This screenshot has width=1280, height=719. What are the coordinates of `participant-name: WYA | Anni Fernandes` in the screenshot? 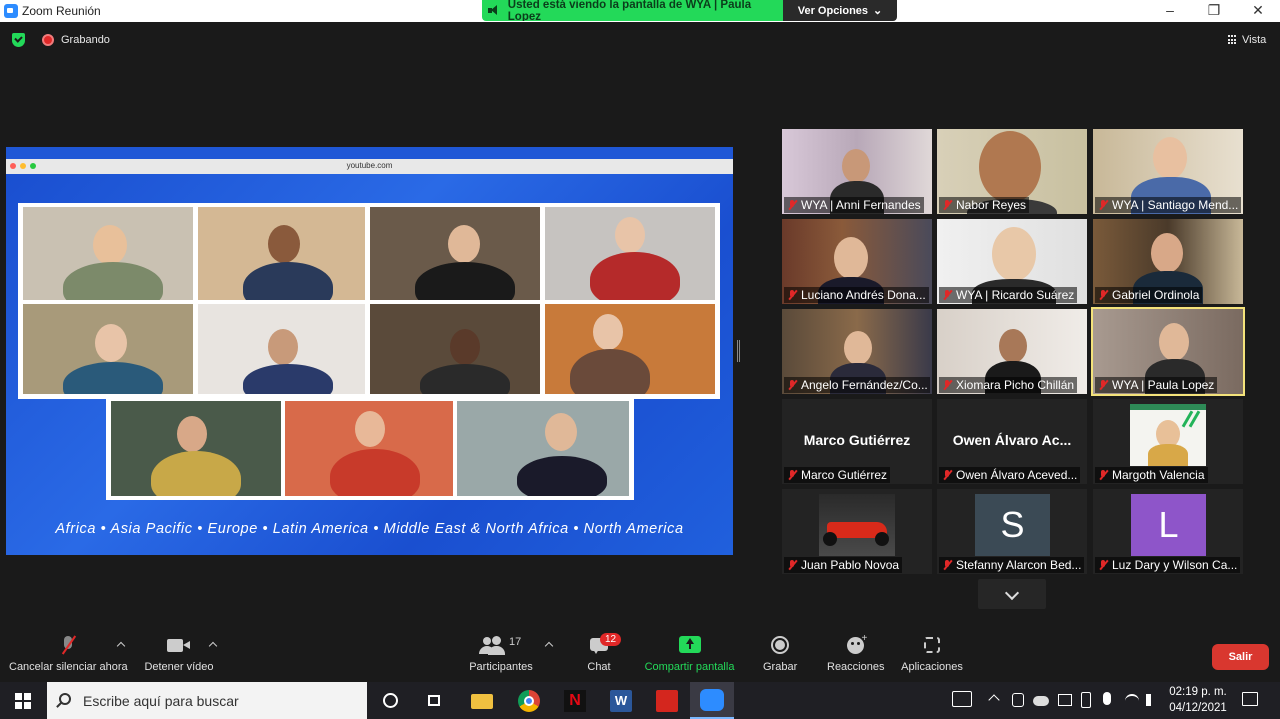 It's located at (854, 205).